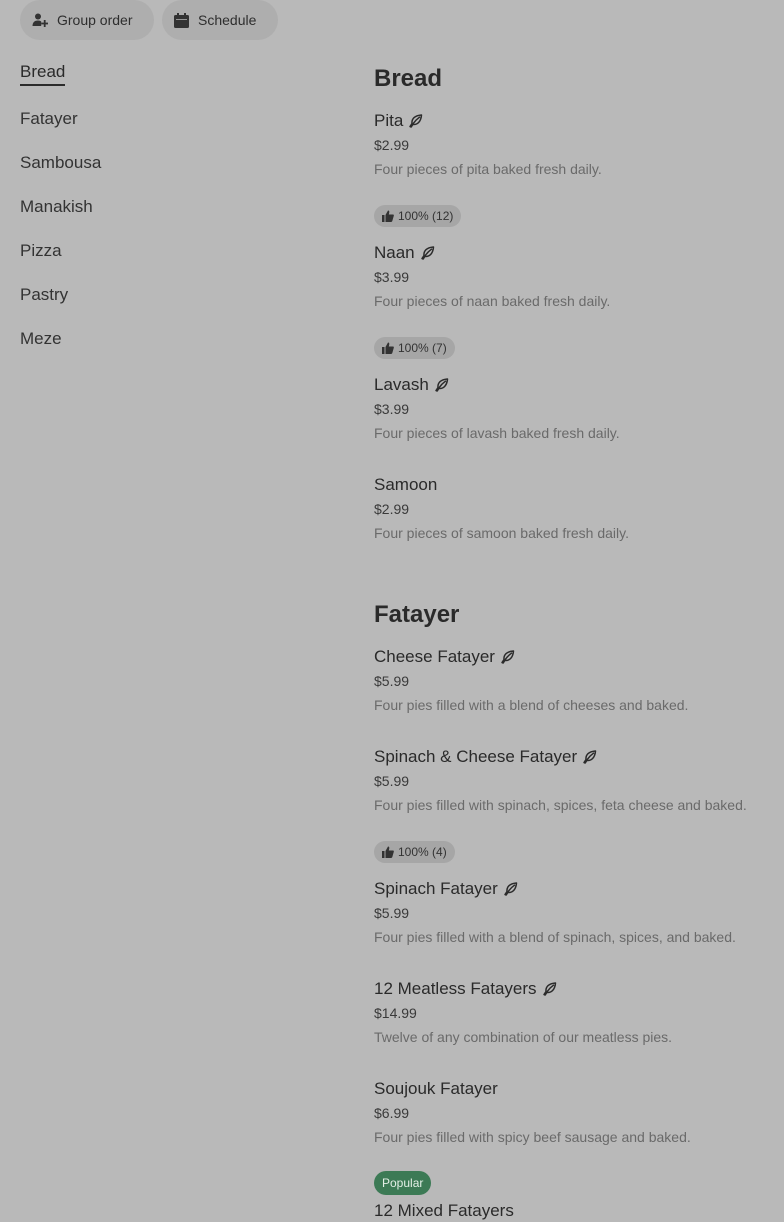 Image resolution: width=784 pixels, height=1222 pixels. What do you see at coordinates (574, 485) in the screenshot?
I see `item-name: Samoon` at bounding box center [574, 485].